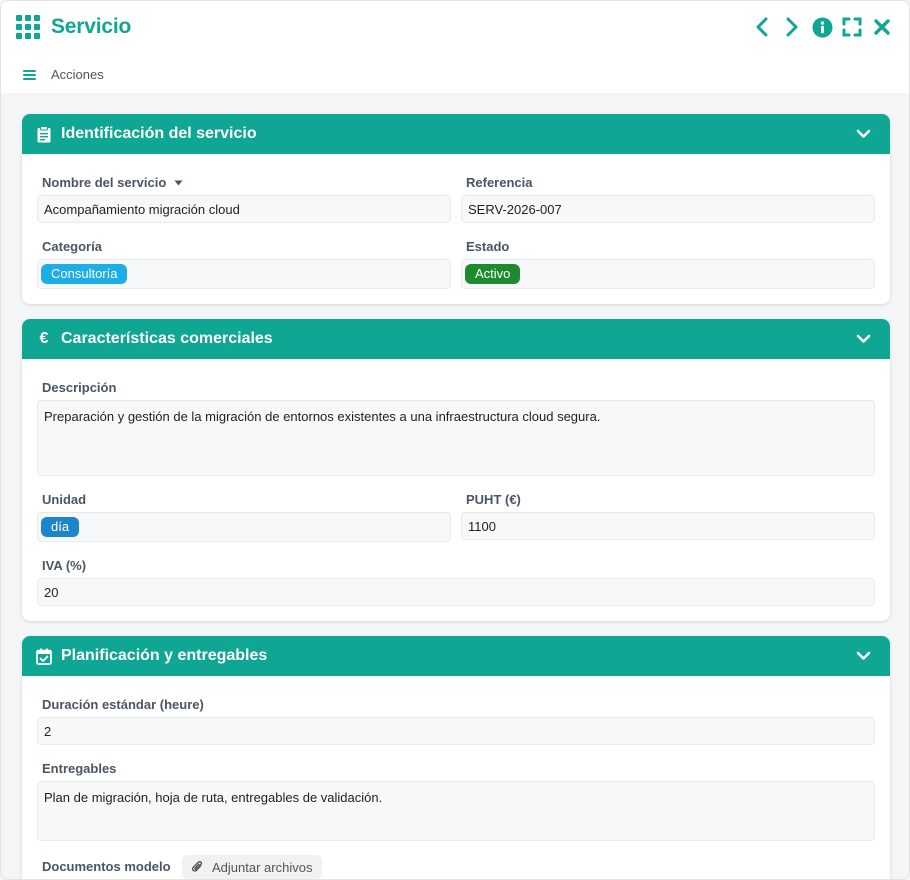 The height and width of the screenshot is (880, 910). I want to click on clipboard-icon, so click(44, 134).